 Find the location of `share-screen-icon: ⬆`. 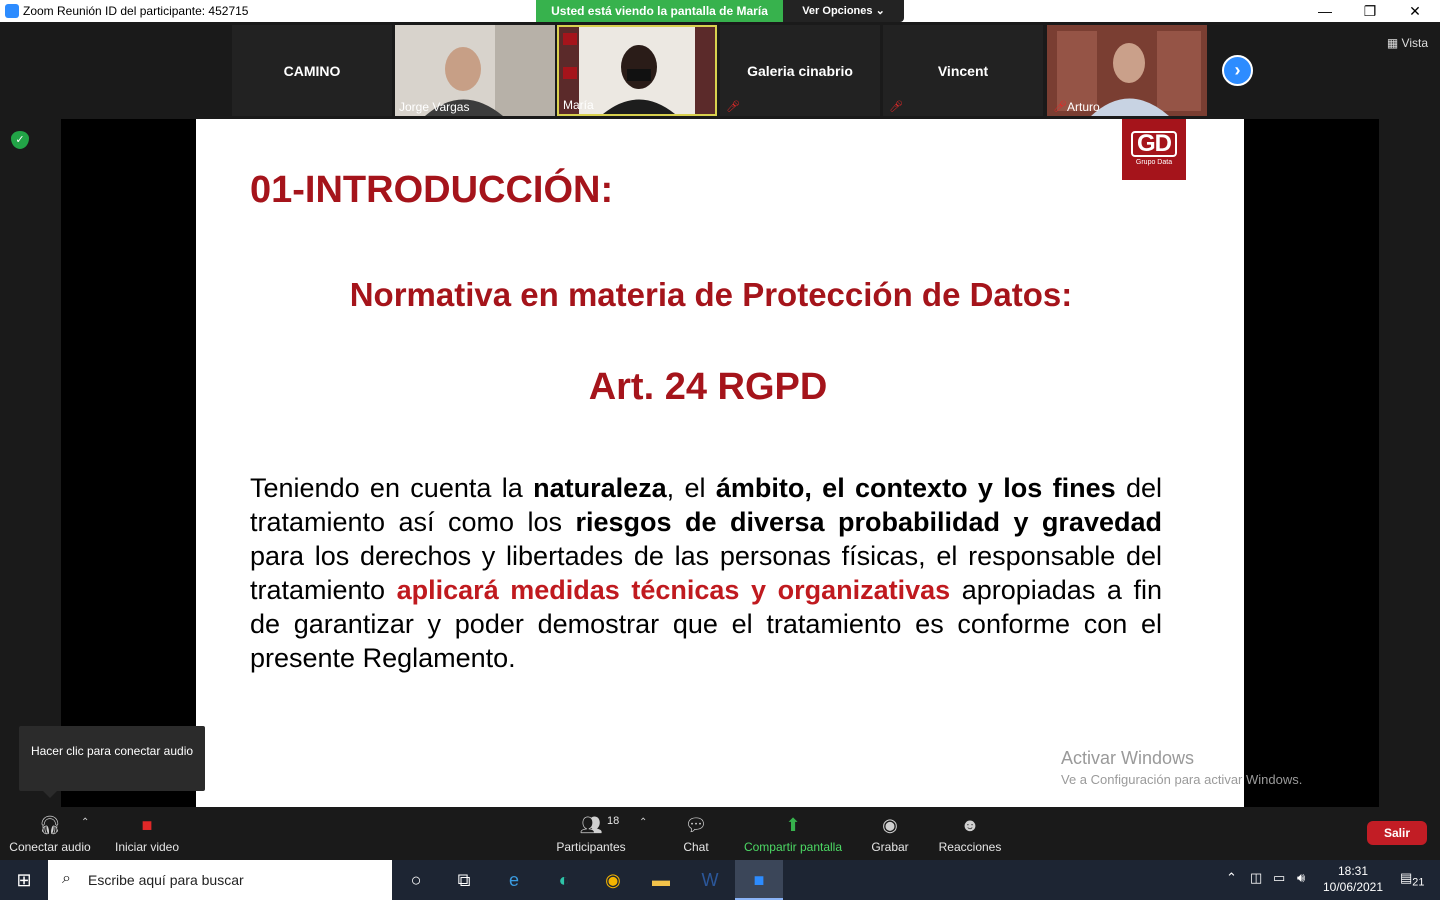

share-screen-icon: ⬆ is located at coordinates (793, 825).